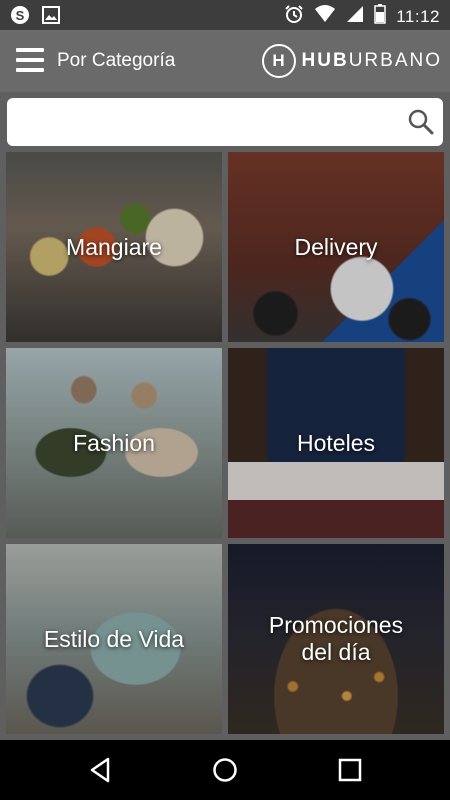  I want to click on search-icon, so click(421, 122).